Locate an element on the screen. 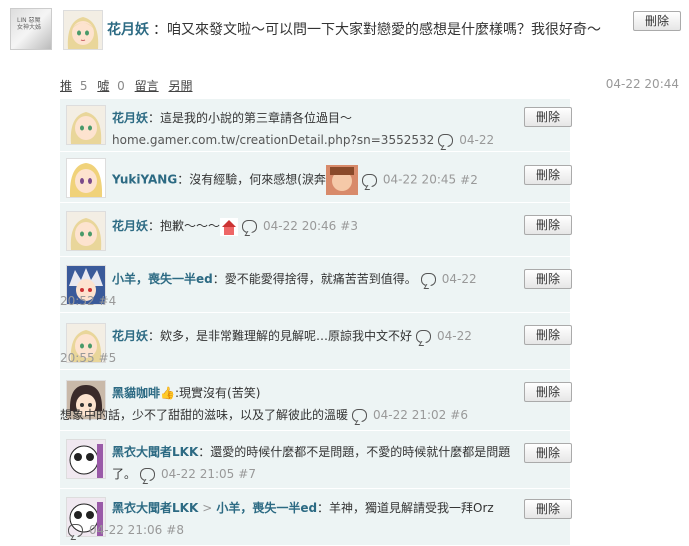 The width and height of the screenshot is (689, 546). comment-text: ：愛不能愛得捨得，就痛苦苦到值得。 is located at coordinates (314, 279).